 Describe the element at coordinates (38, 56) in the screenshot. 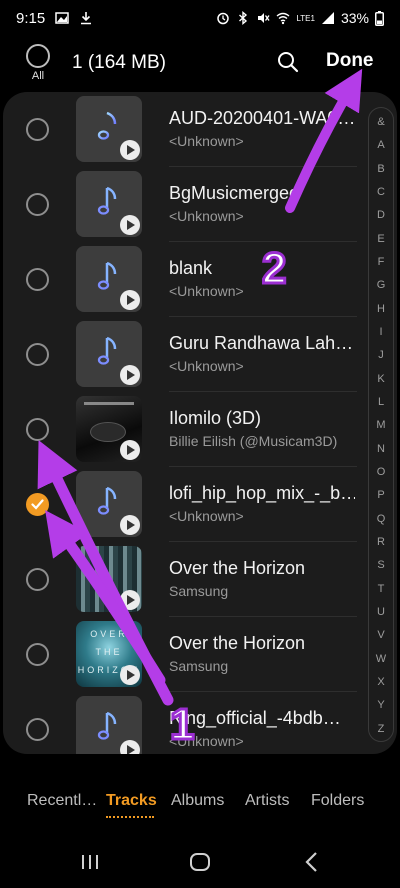

I see `select-all-circle` at that location.